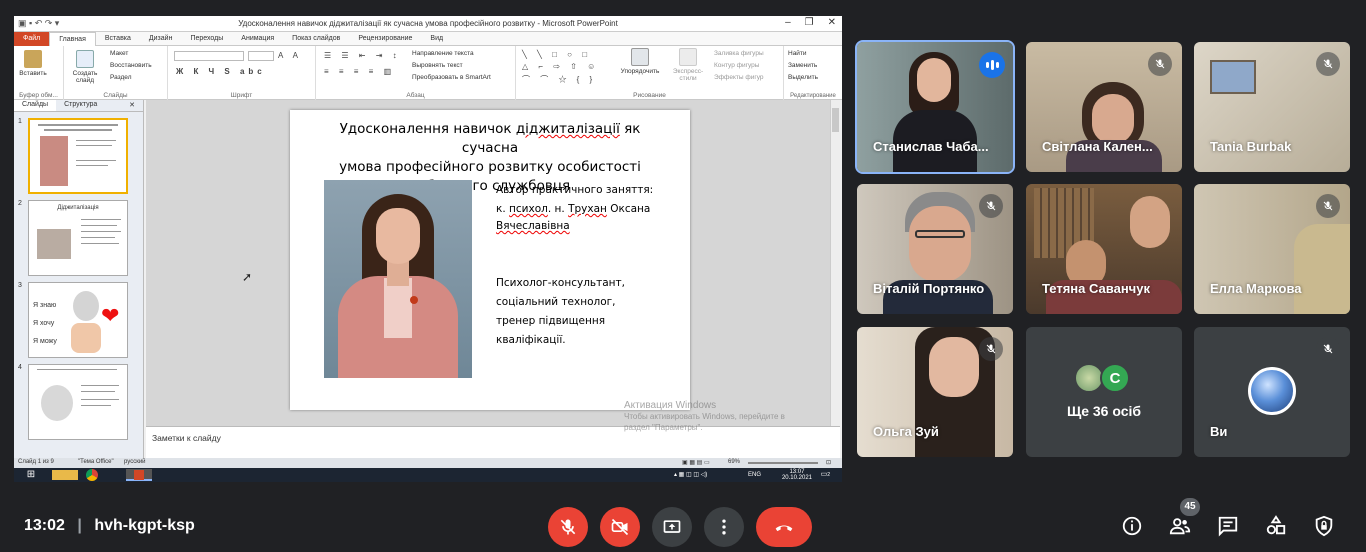 This screenshot has width=1366, height=552. I want to click on wall-map, so click(1233, 77).